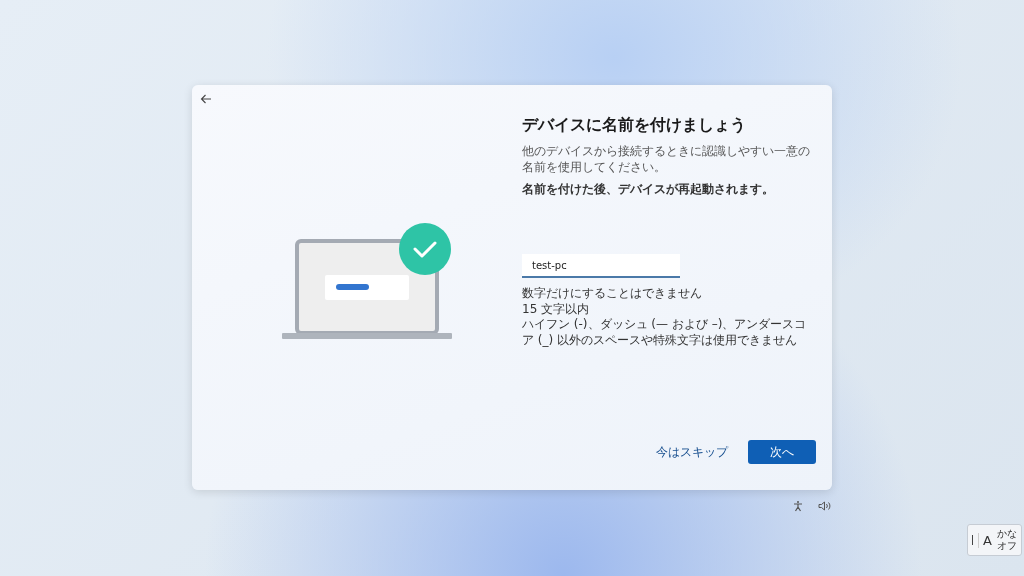 This screenshot has width=1024, height=576. Describe the element at coordinates (612, 294) in the screenshot. I see `rule-text: 数字だけにすることはできません` at that location.